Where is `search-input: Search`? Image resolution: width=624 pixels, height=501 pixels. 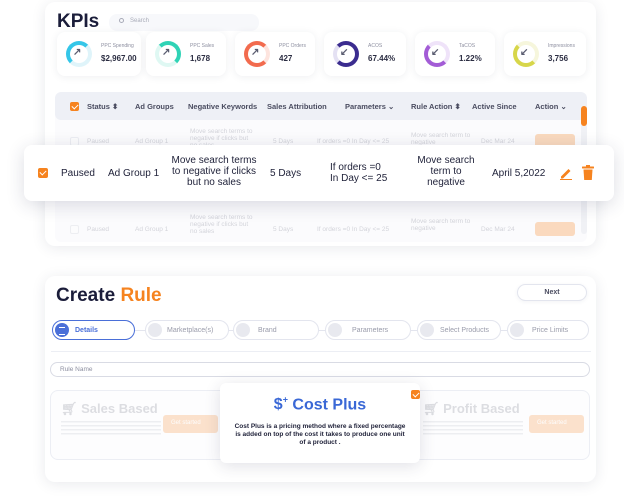
search-input: Search is located at coordinates (184, 22).